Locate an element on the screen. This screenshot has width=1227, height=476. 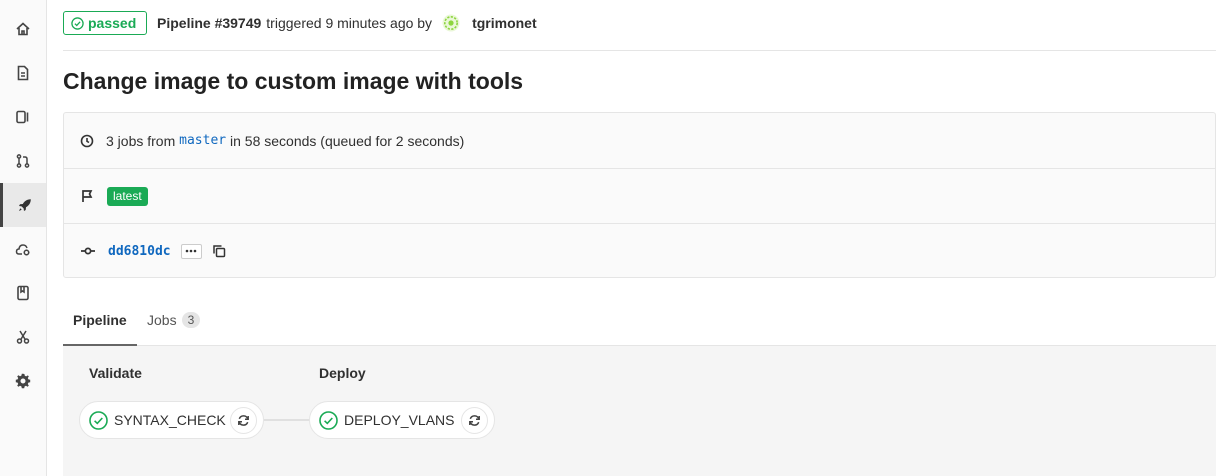
commit-row: dd6810dc is located at coordinates (639, 250).